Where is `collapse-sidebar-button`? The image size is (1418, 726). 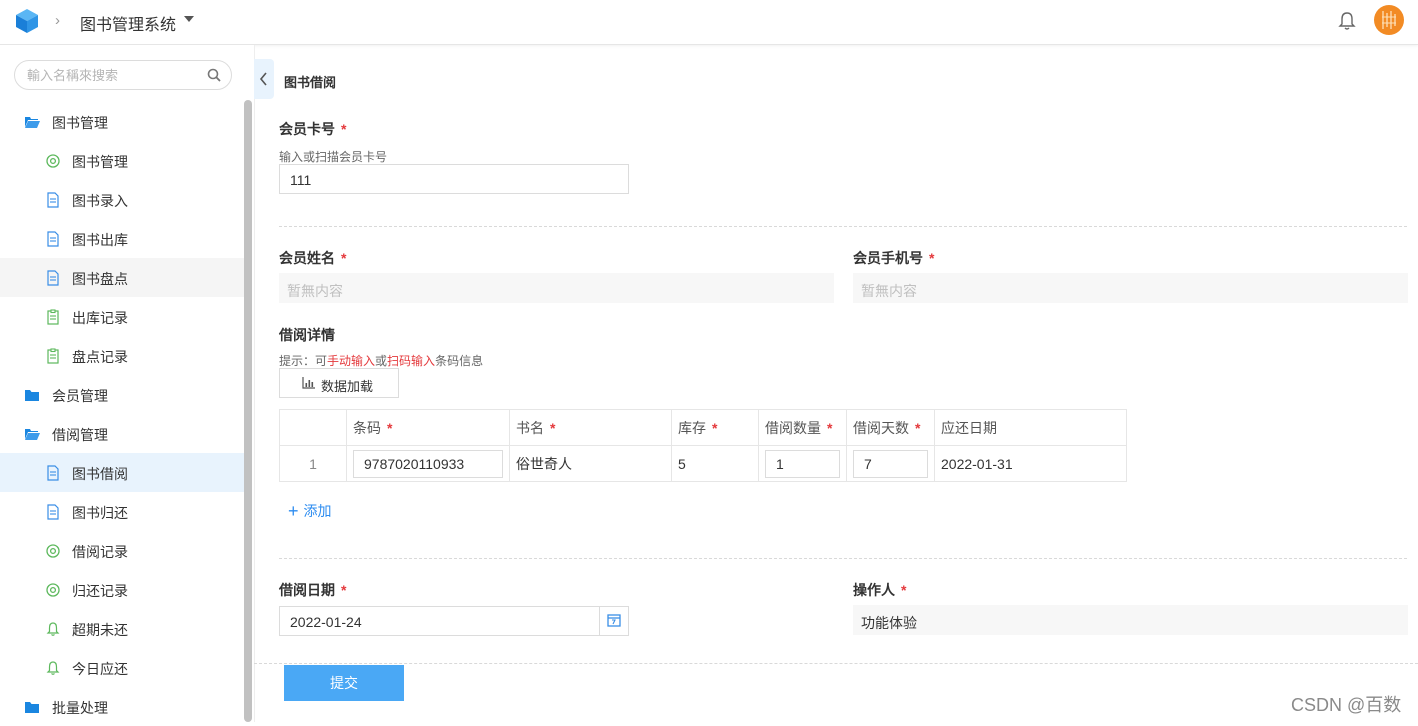
collapse-sidebar-button is located at coordinates (264, 79).